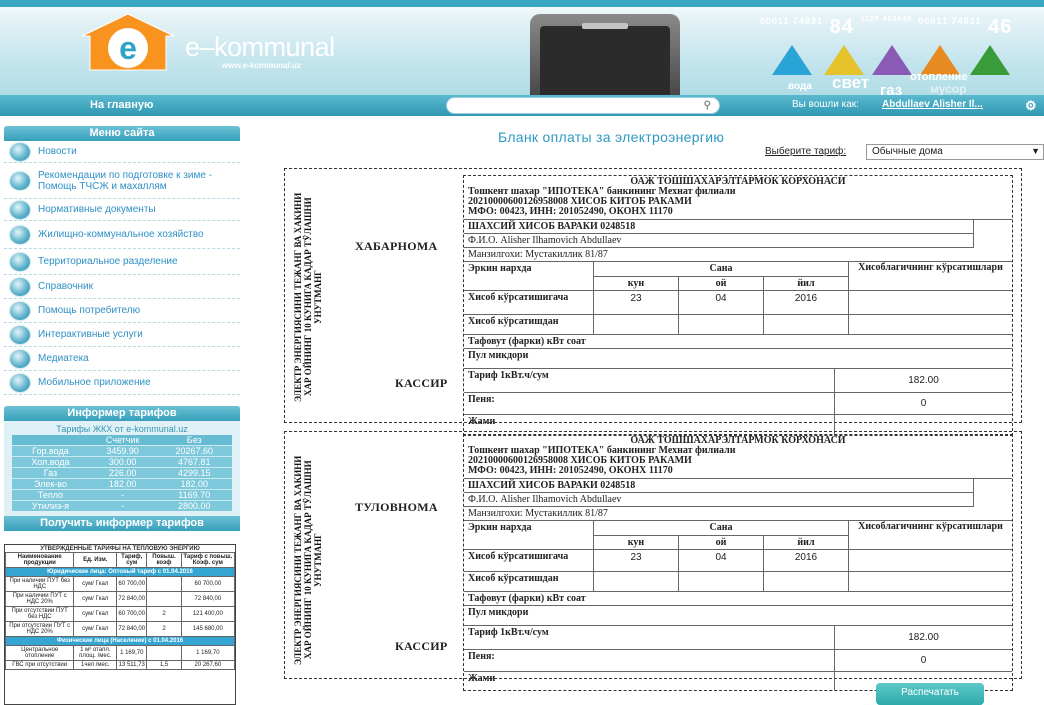 The height and width of the screenshot is (705, 1044). What do you see at coordinates (122, 484) in the screenshot?
I see `informer-cell: 182.00` at bounding box center [122, 484].